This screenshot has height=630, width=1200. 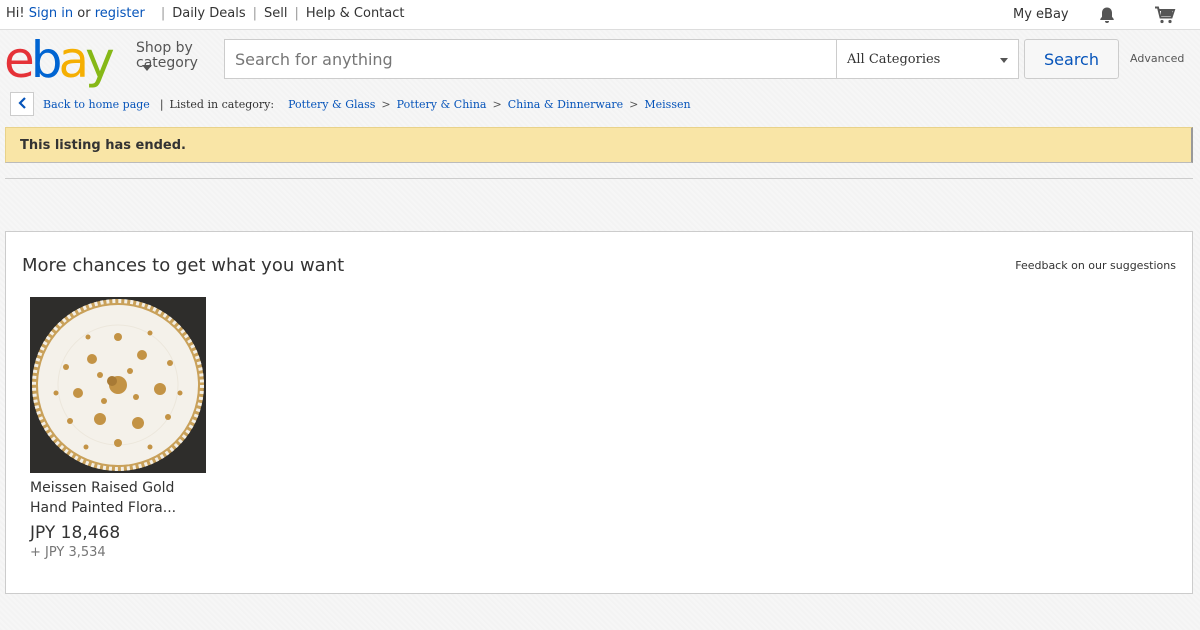 I want to click on product-price: JPY 18,468, so click(x=75, y=533).